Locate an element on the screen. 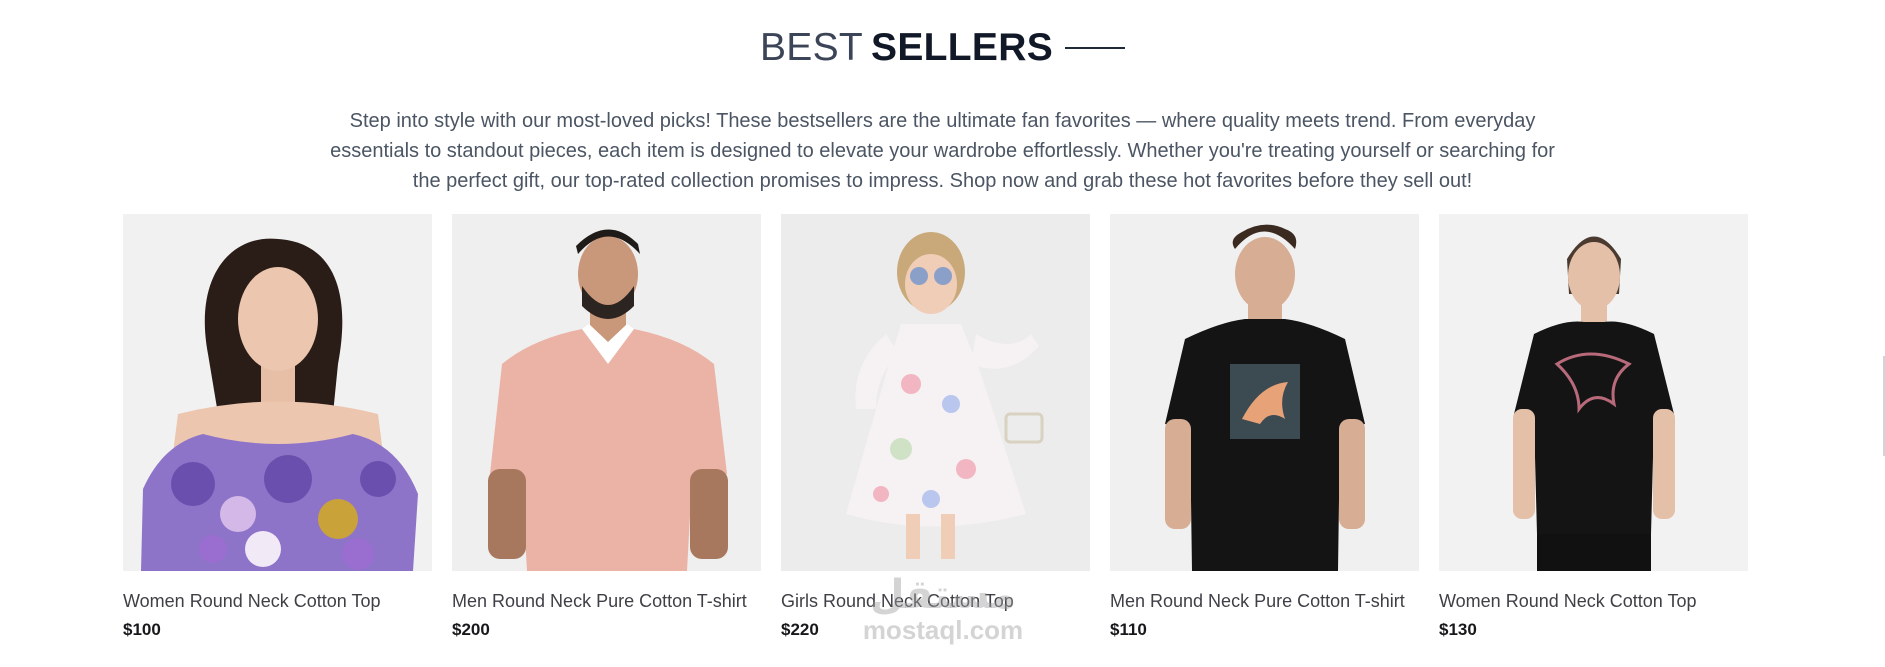 This screenshot has height=667, width=1885. product-card: Men Round Neck Pure Cotton T-shirt $110 is located at coordinates (1264, 427).